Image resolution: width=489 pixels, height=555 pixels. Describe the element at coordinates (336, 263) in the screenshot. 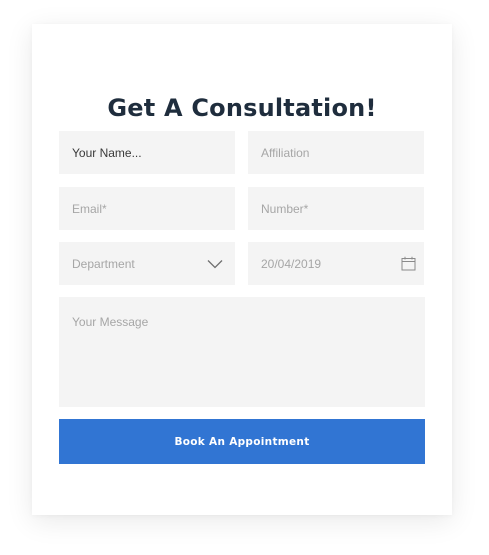

I see `date-input: 20/04/2019` at that location.